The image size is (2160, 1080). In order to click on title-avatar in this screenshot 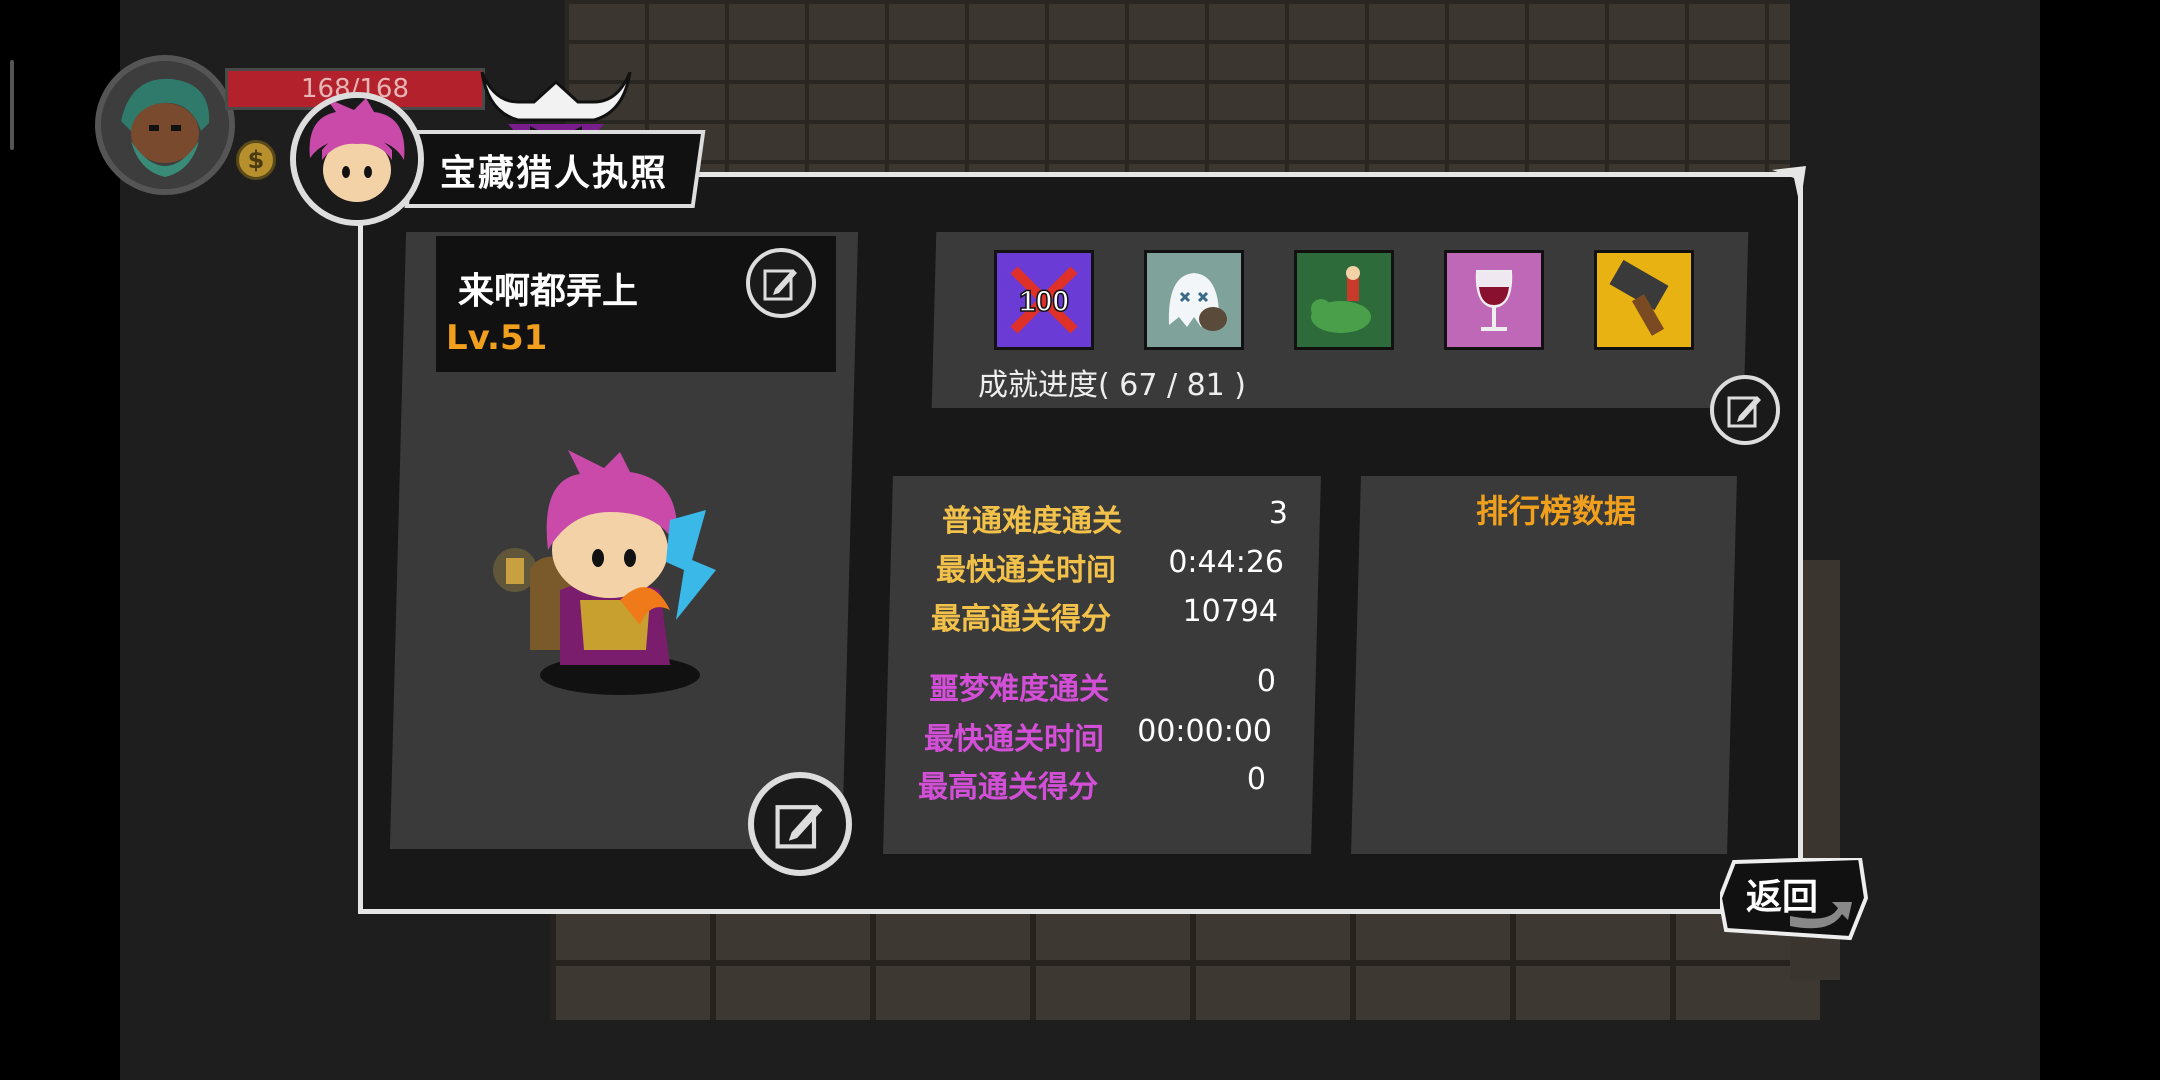, I will do `click(357, 159)`.